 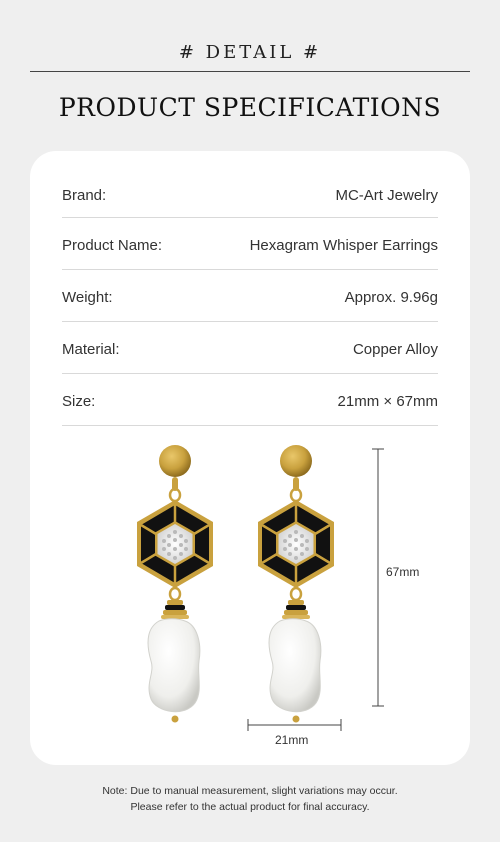 I want to click on detail-heading: # DETAIL #, so click(x=250, y=52).